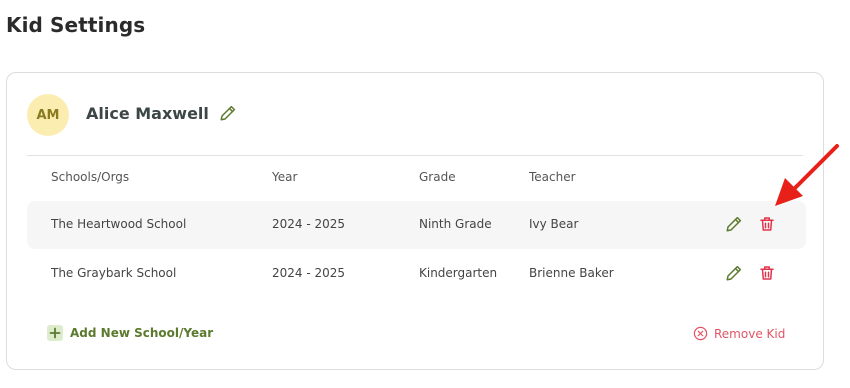 Image resolution: width=850 pixels, height=388 pixels. What do you see at coordinates (455, 224) in the screenshot?
I see `cell-grade: Ninth Grade` at bounding box center [455, 224].